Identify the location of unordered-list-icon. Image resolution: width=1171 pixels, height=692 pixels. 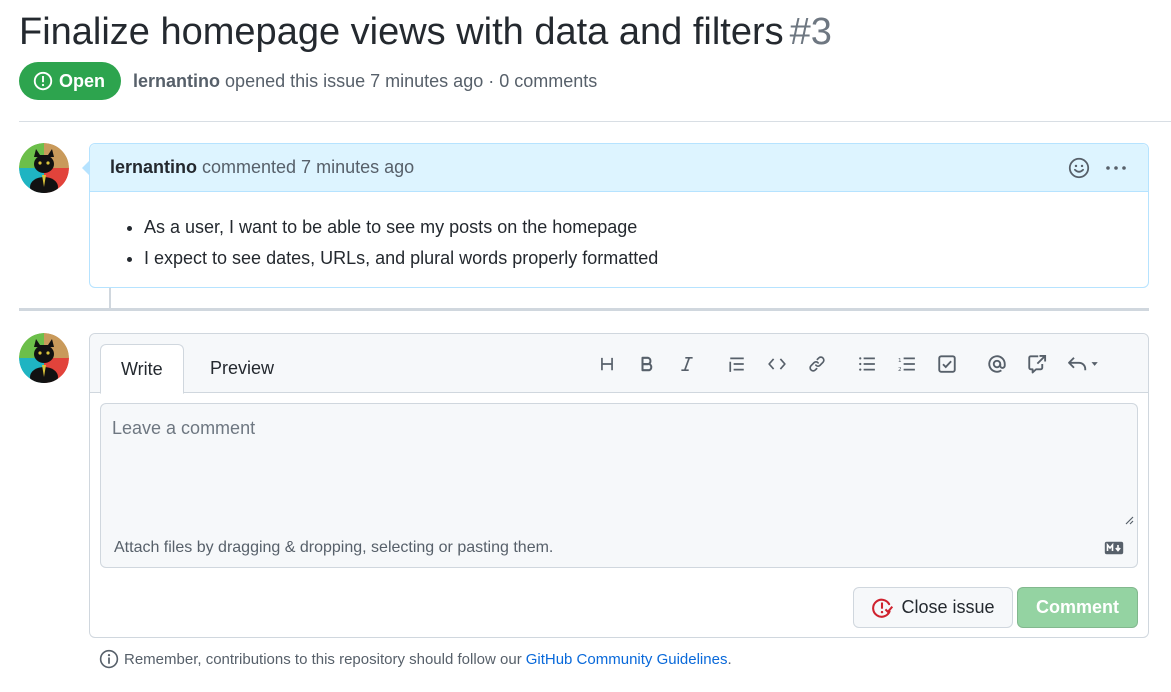
(867, 364).